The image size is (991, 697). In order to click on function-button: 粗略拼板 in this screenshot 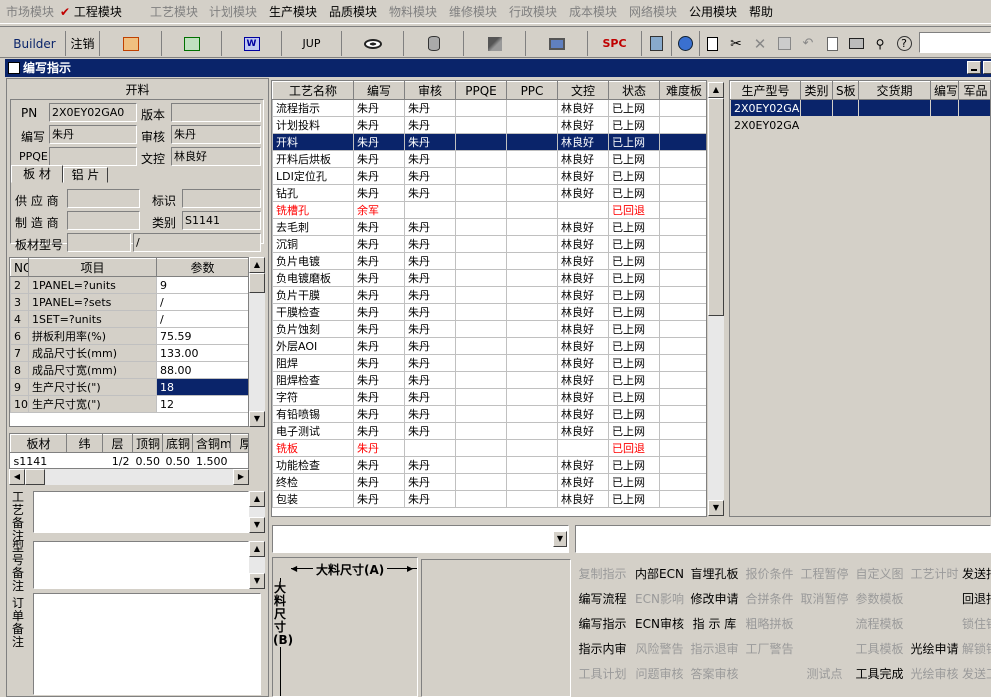, I will do `click(769, 624)`.